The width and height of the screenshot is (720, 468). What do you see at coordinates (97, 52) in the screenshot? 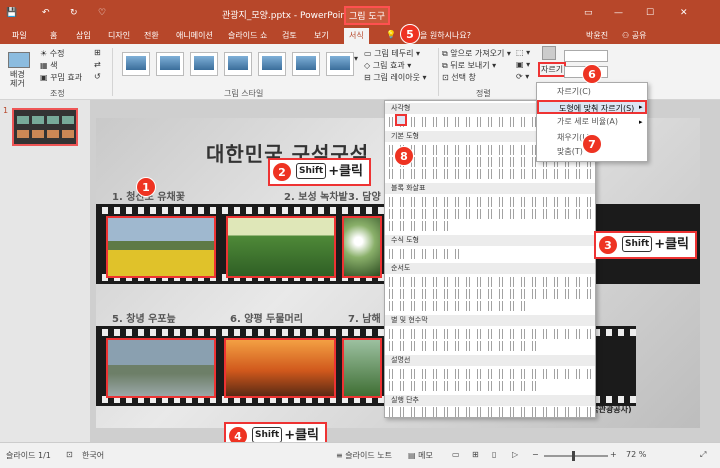
I see `compress-pictures-icon: ⊞` at bounding box center [97, 52].